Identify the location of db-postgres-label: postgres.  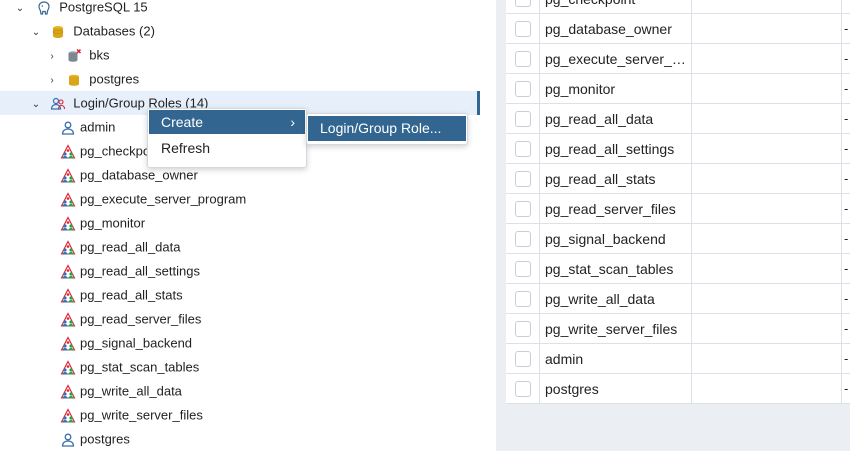
(114, 79).